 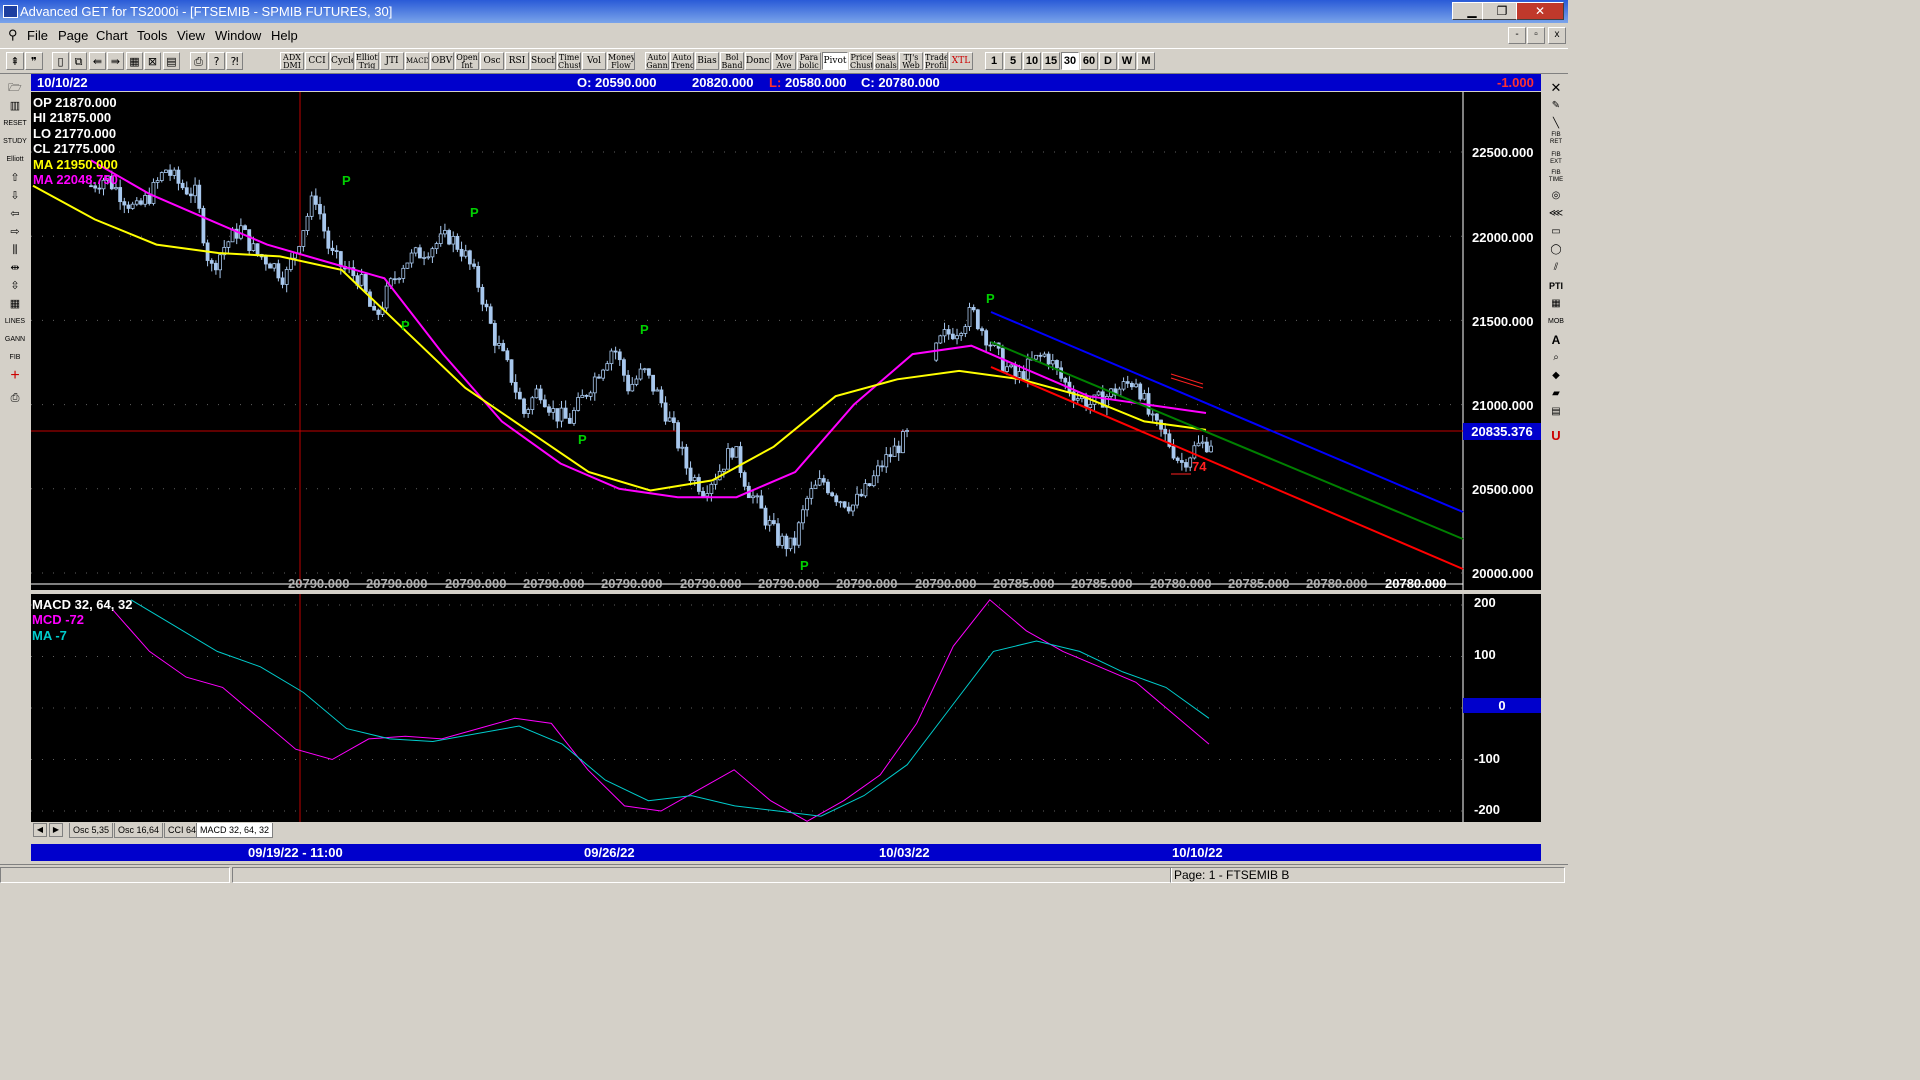 What do you see at coordinates (682, 61) in the screenshot?
I see `study-auto-trend-button: Auto Trend` at bounding box center [682, 61].